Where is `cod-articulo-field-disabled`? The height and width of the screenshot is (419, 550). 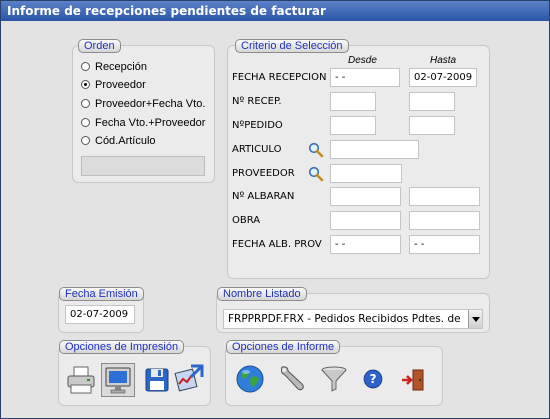
cod-articulo-field-disabled is located at coordinates (143, 166).